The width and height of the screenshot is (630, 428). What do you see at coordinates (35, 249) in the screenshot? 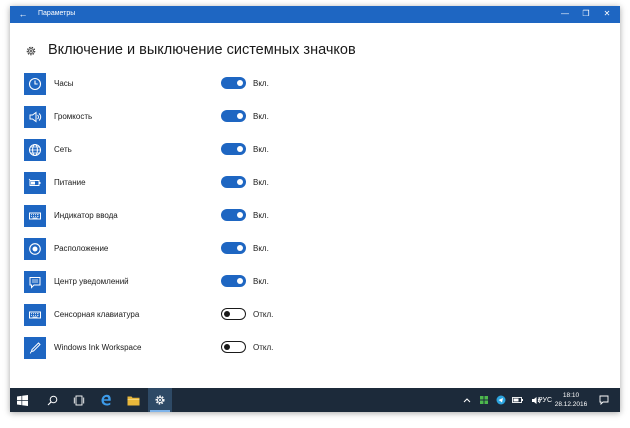
I see `location-icon` at bounding box center [35, 249].